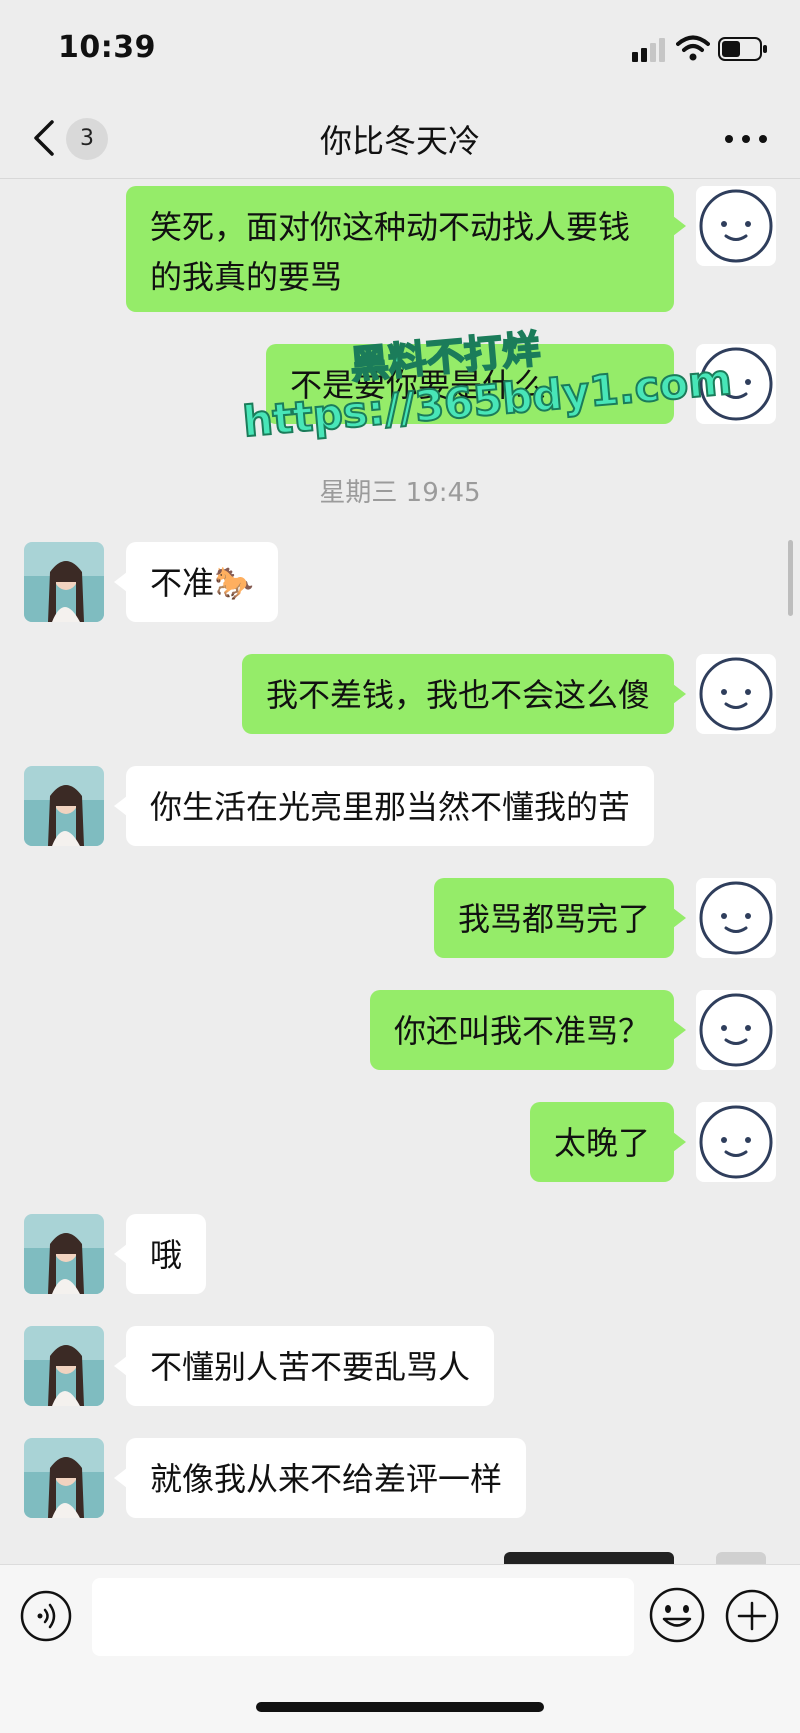  I want to click on message-input, so click(363, 1617).